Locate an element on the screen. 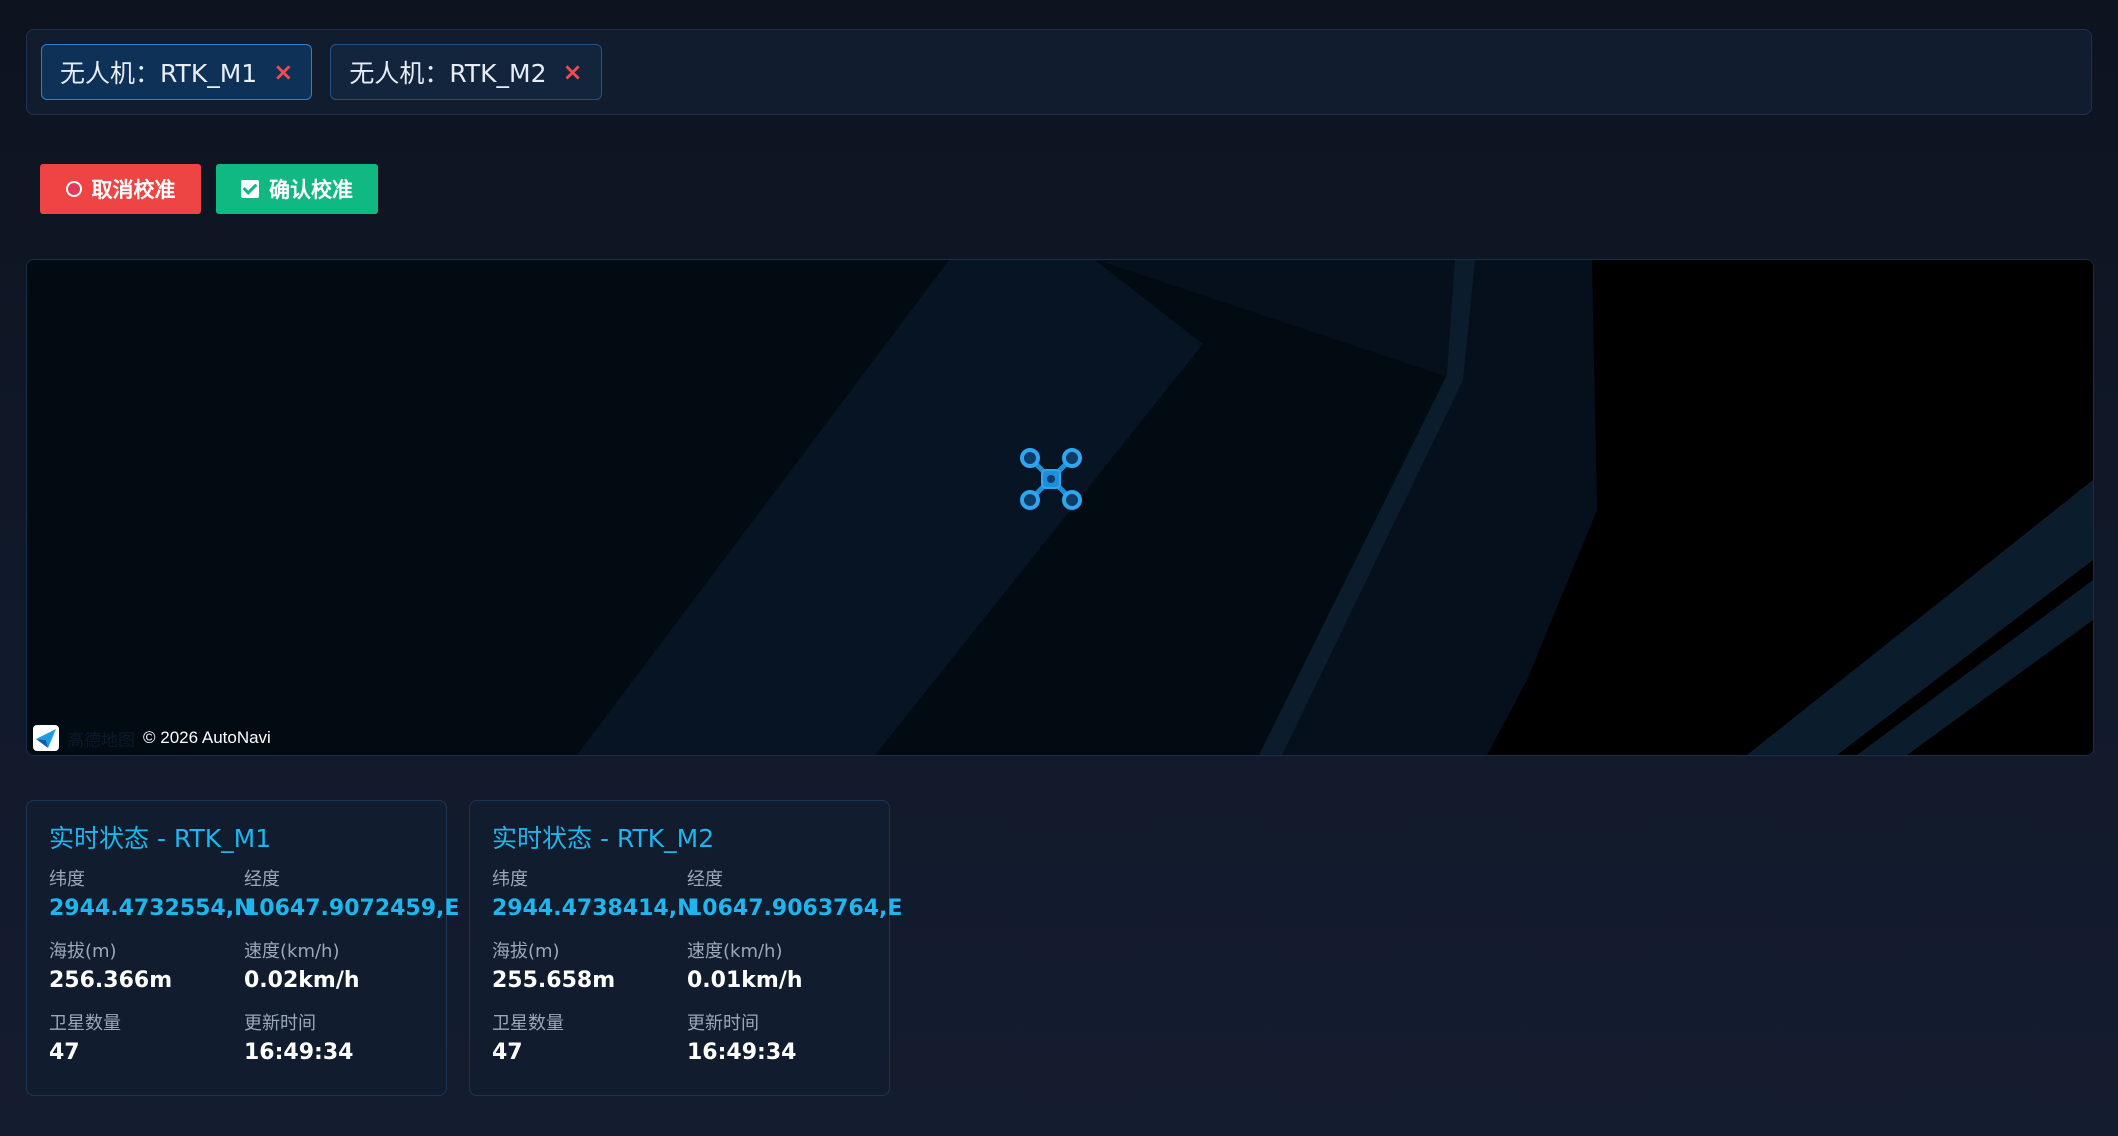  confirm-calibration-label: 确认校准 is located at coordinates (311, 190).